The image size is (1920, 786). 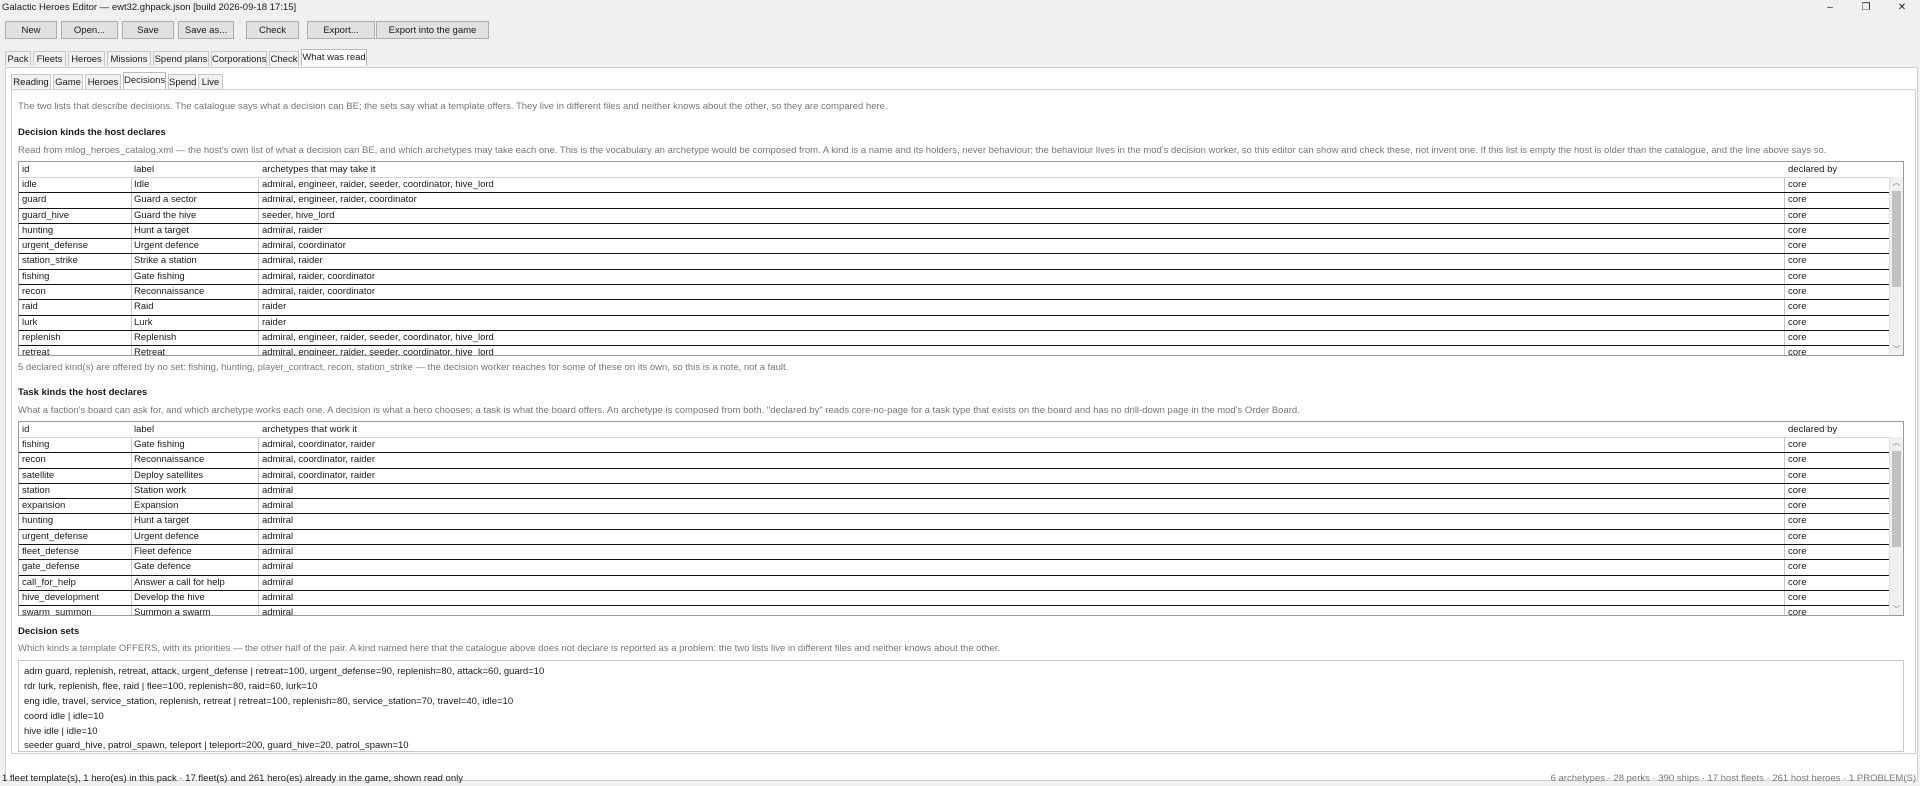 What do you see at coordinates (179, 582) in the screenshot?
I see `cell-label: Answer a call for help` at bounding box center [179, 582].